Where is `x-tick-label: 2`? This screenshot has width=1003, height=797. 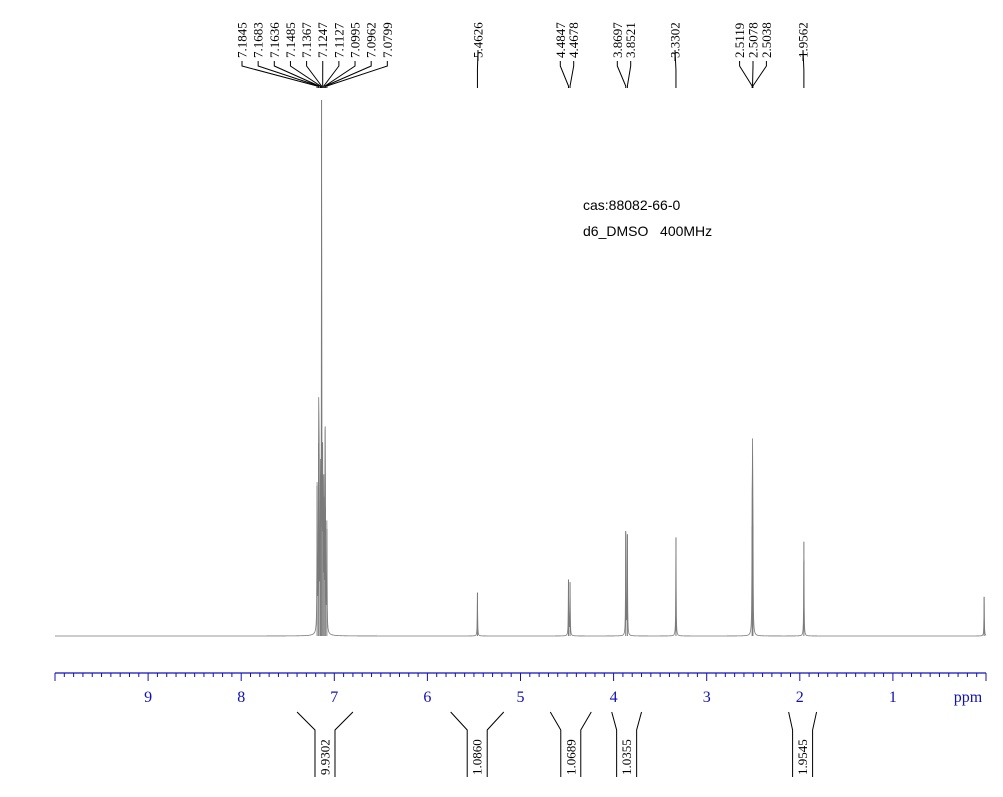
x-tick-label: 2 is located at coordinates (800, 697).